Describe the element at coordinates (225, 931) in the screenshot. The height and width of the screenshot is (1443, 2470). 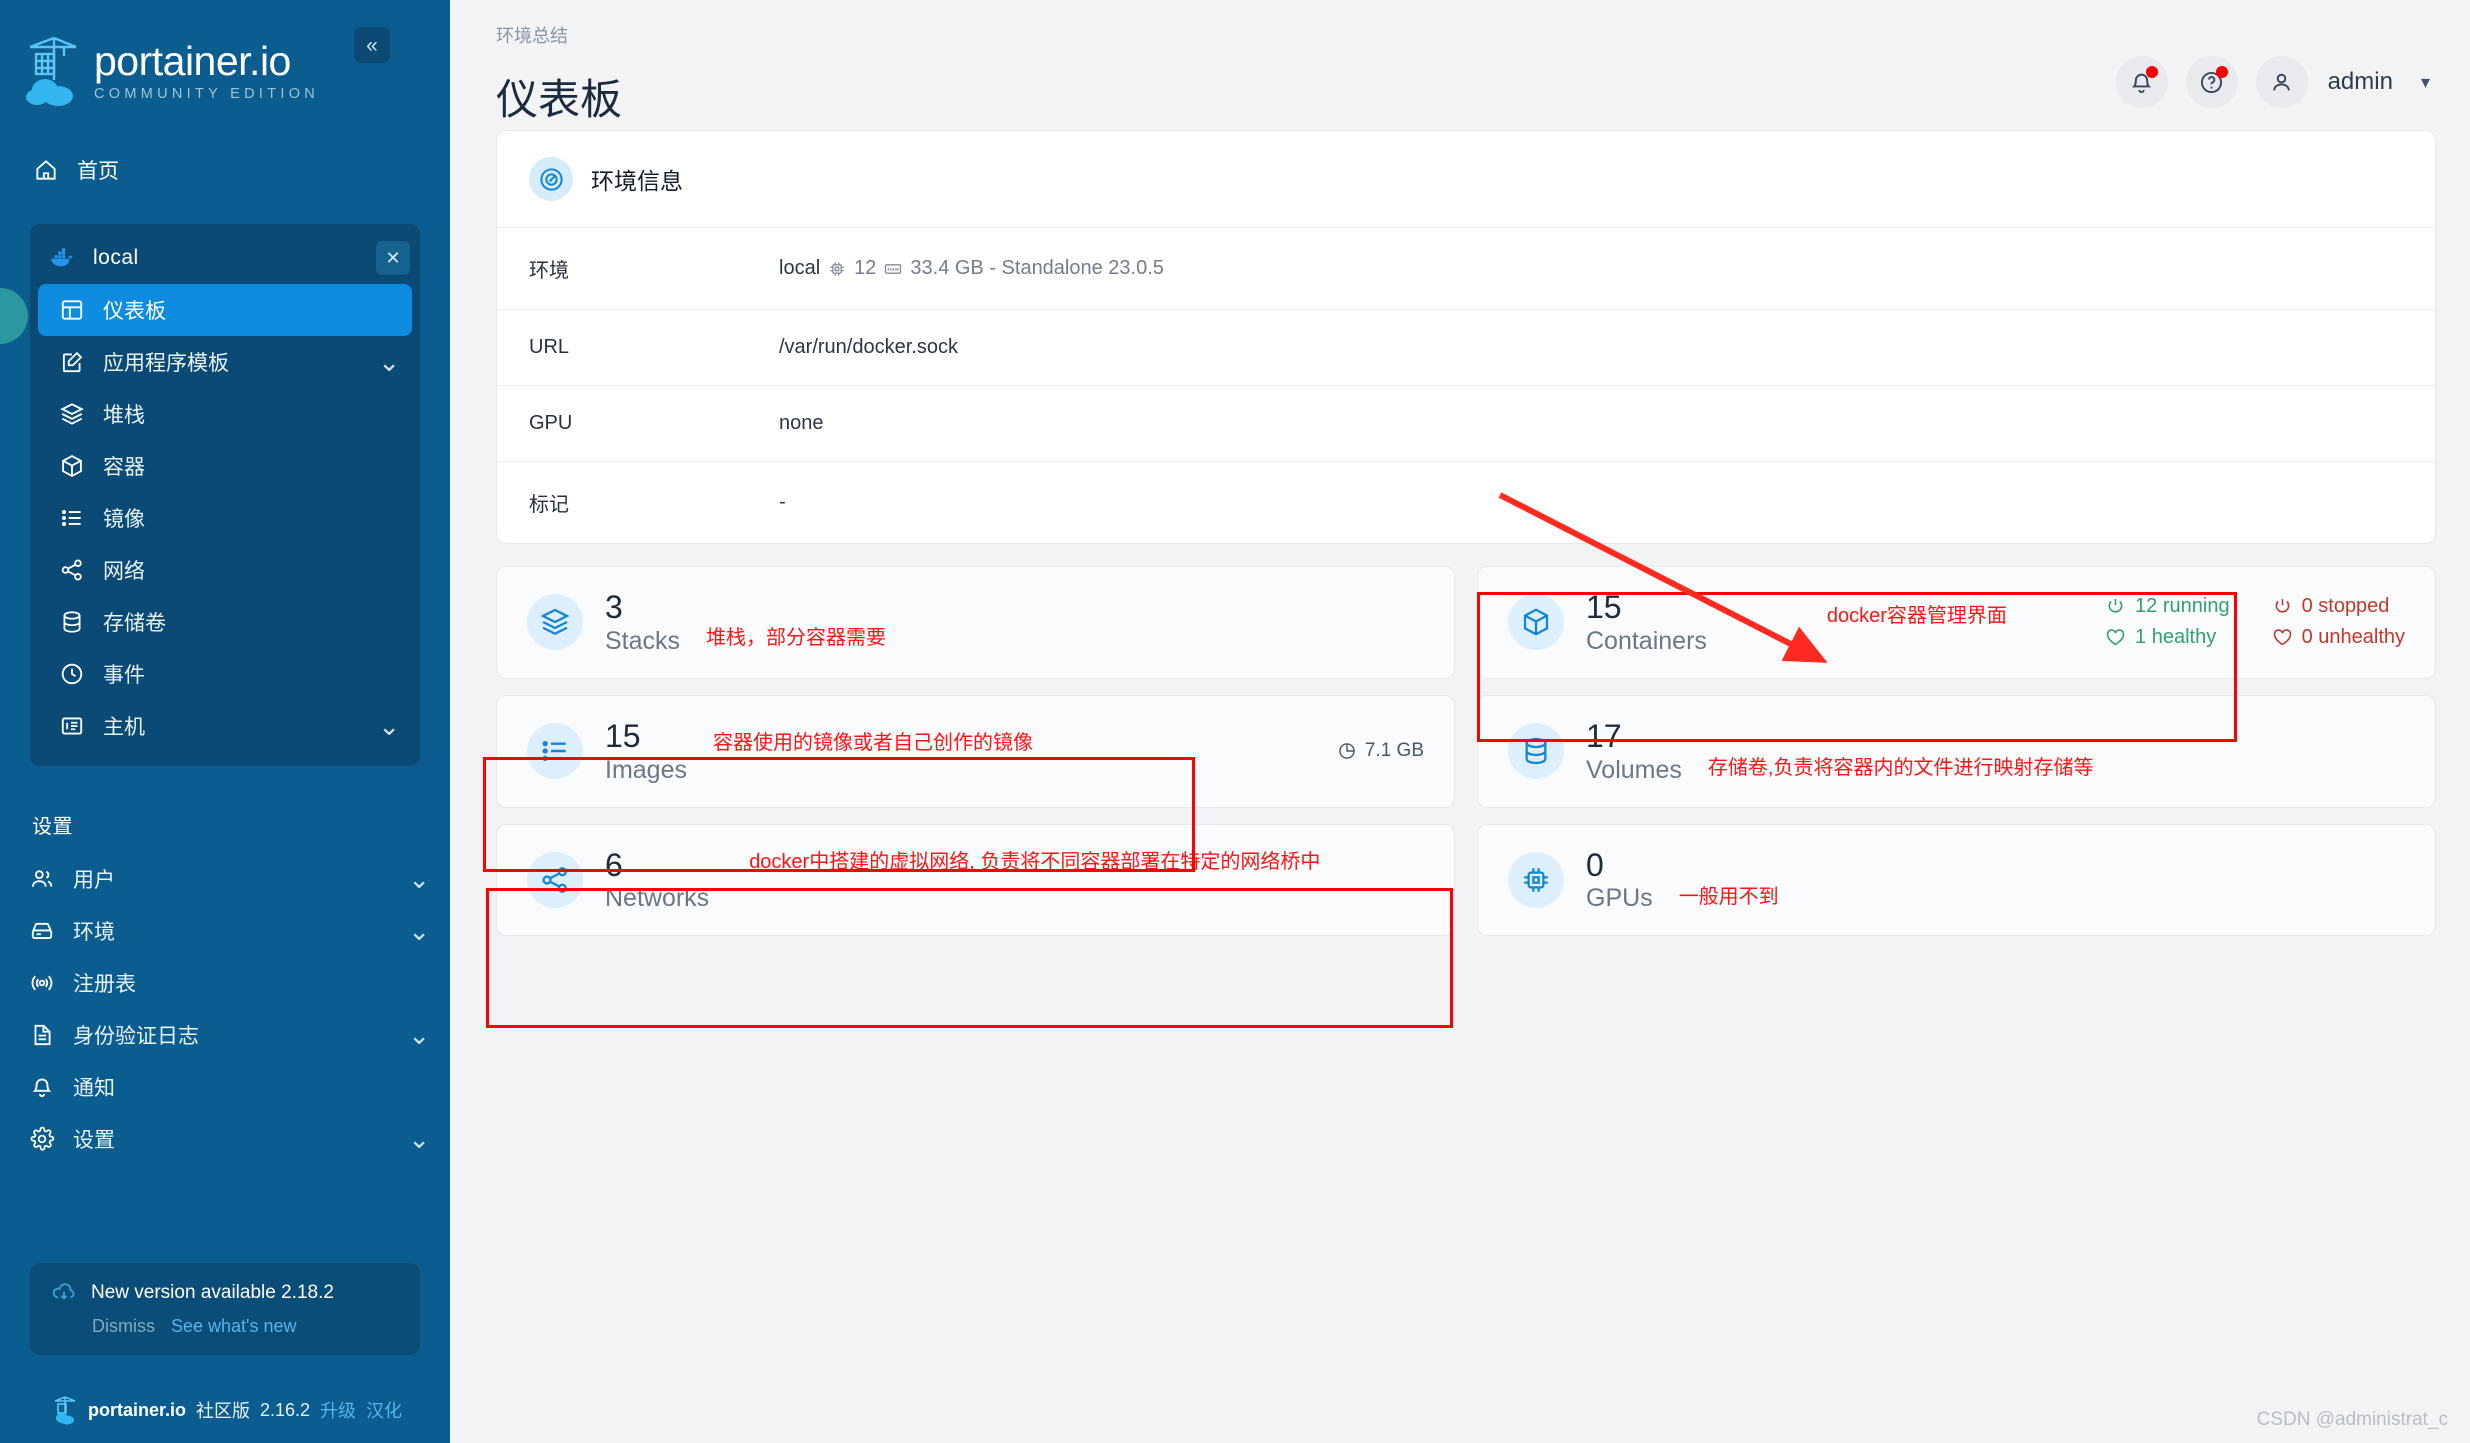
I see `sidebar-item-server: 环境 ⌄` at that location.